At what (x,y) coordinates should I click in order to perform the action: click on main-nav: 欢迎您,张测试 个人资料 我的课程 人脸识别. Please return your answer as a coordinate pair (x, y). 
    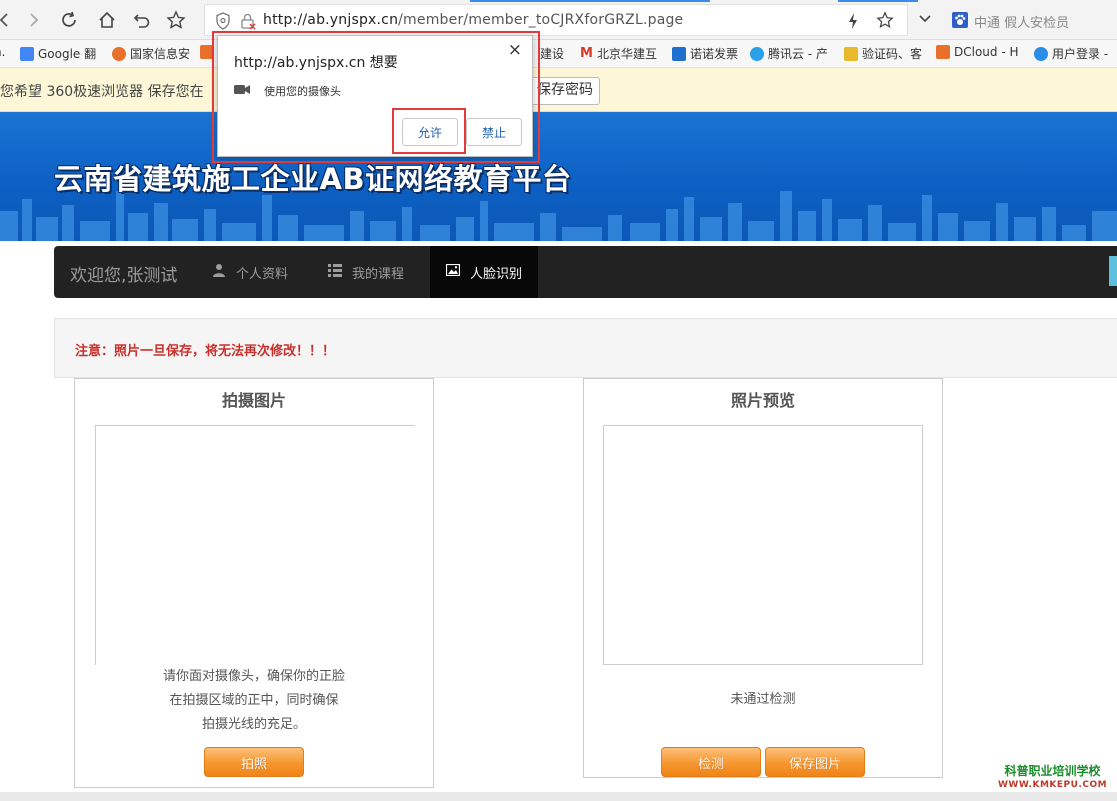
    Looking at the image, I should click on (585, 272).